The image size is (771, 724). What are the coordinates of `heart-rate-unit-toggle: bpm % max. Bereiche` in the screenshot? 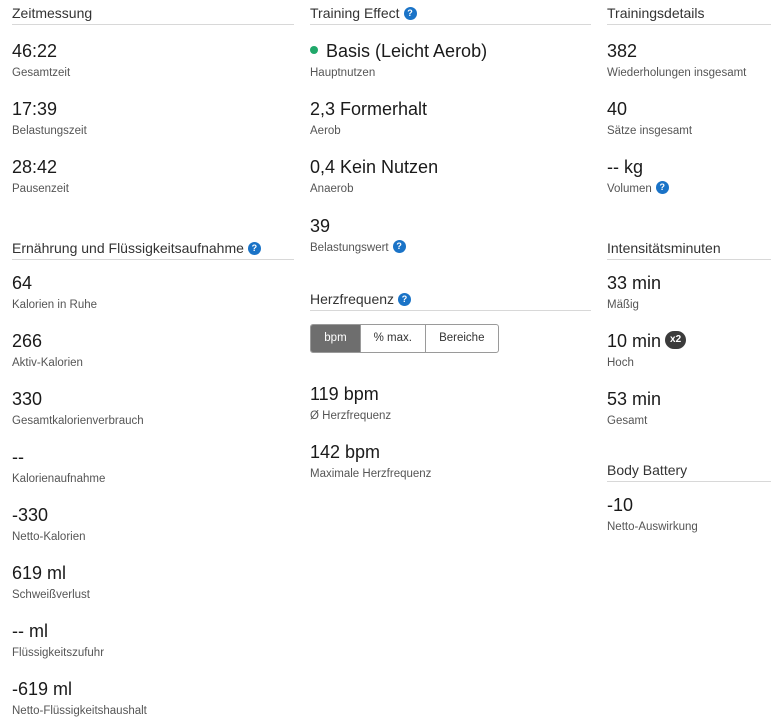 It's located at (404, 338).